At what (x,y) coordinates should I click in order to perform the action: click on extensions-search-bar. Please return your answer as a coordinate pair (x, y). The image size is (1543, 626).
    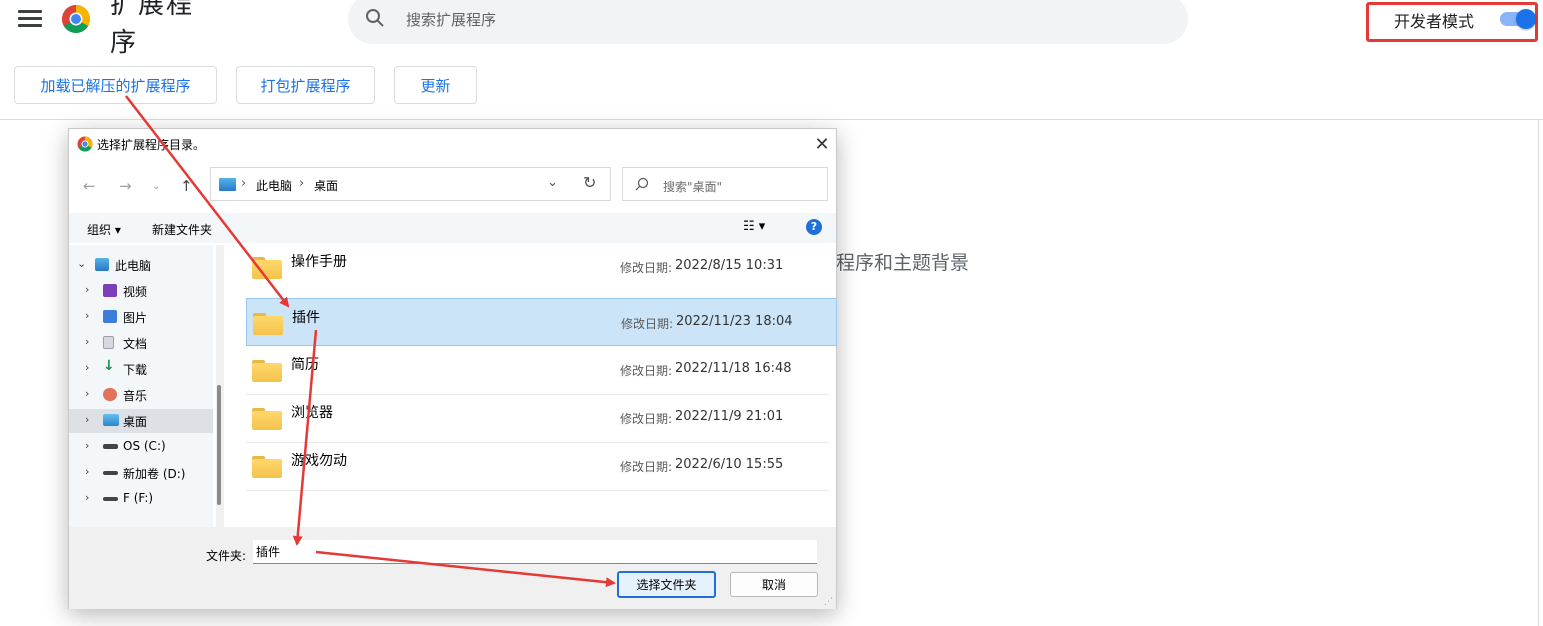
    Looking at the image, I should click on (768, 22).